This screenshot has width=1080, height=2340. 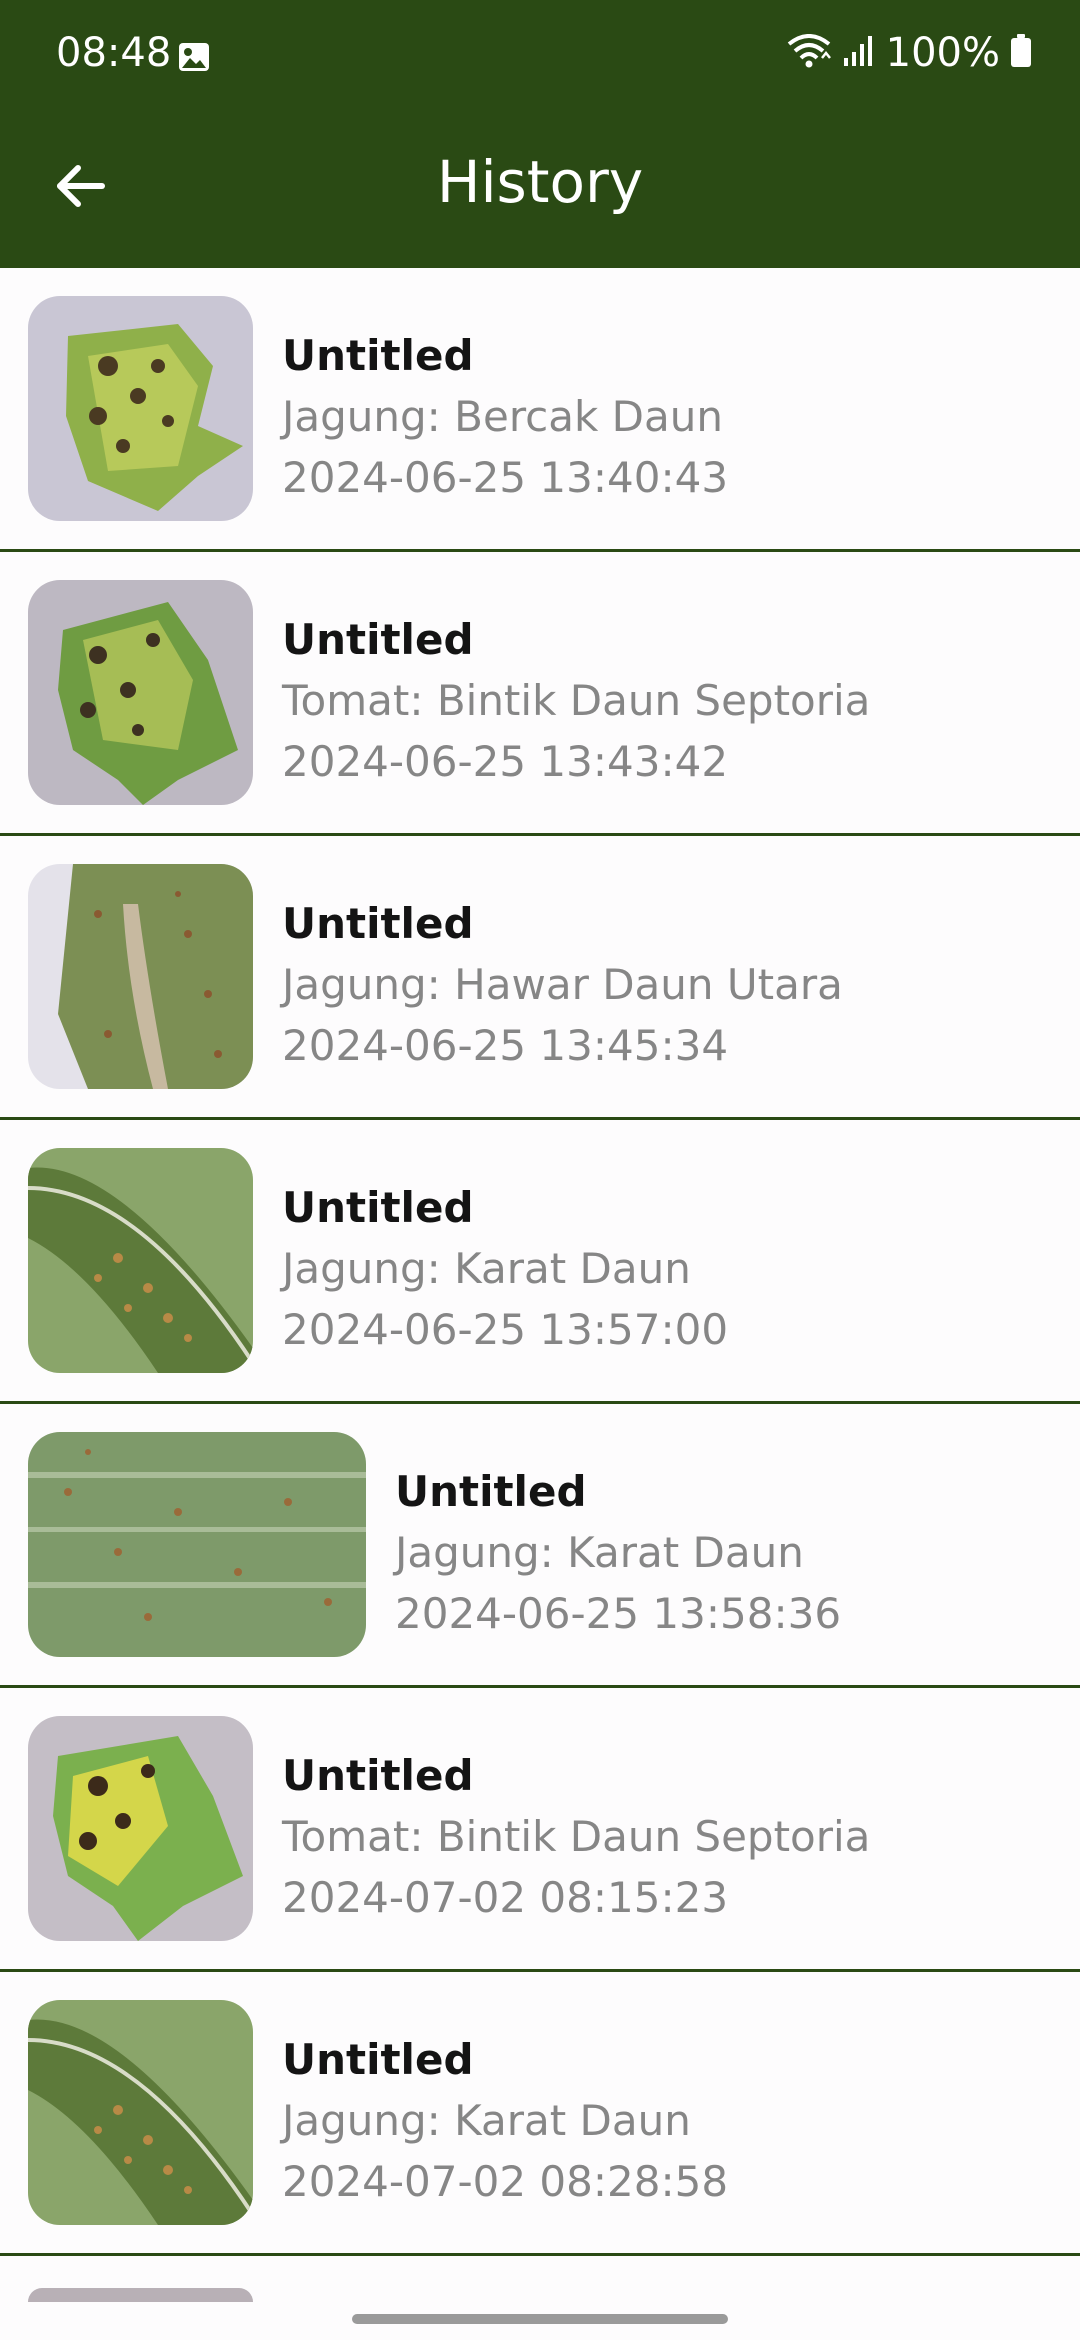 I want to click on signal-icon, so click(x=859, y=53).